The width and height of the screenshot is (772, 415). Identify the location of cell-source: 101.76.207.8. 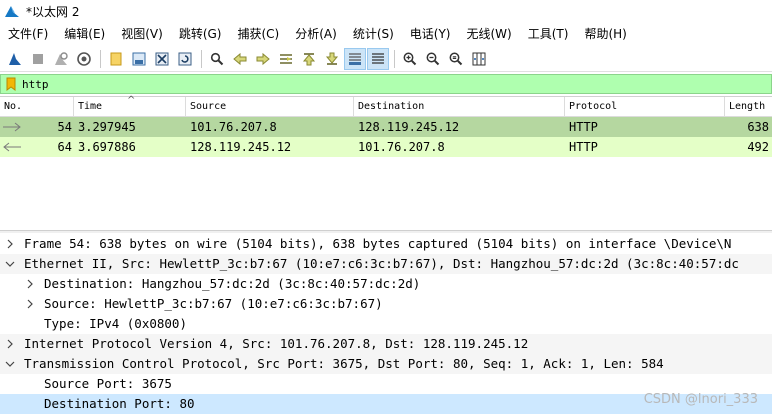
(233, 127).